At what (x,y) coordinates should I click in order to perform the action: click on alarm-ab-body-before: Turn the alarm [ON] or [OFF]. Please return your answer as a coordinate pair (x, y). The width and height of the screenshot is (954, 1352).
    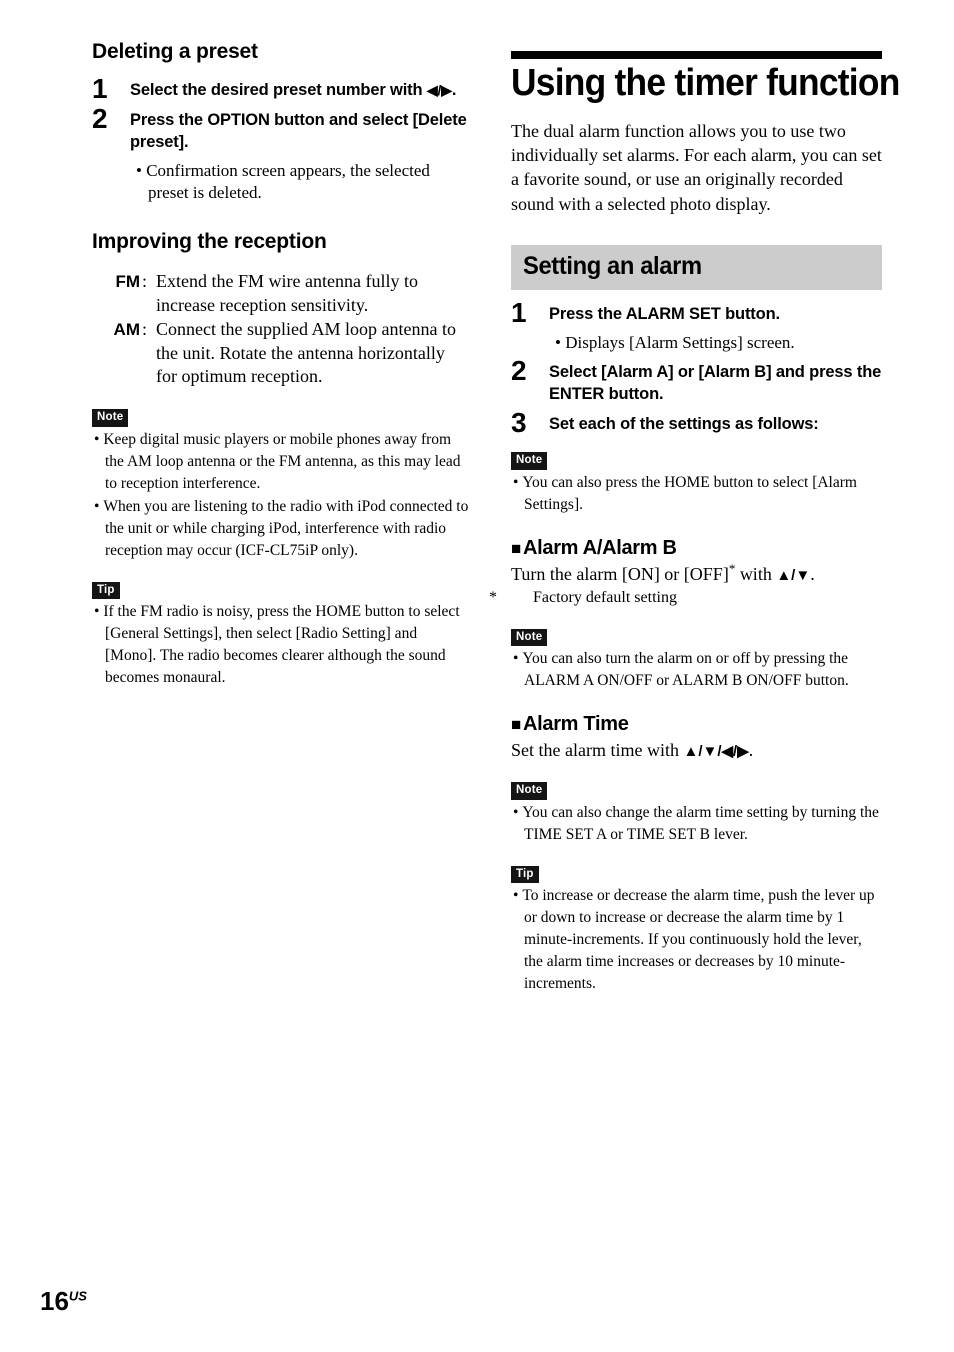
    Looking at the image, I should click on (620, 573).